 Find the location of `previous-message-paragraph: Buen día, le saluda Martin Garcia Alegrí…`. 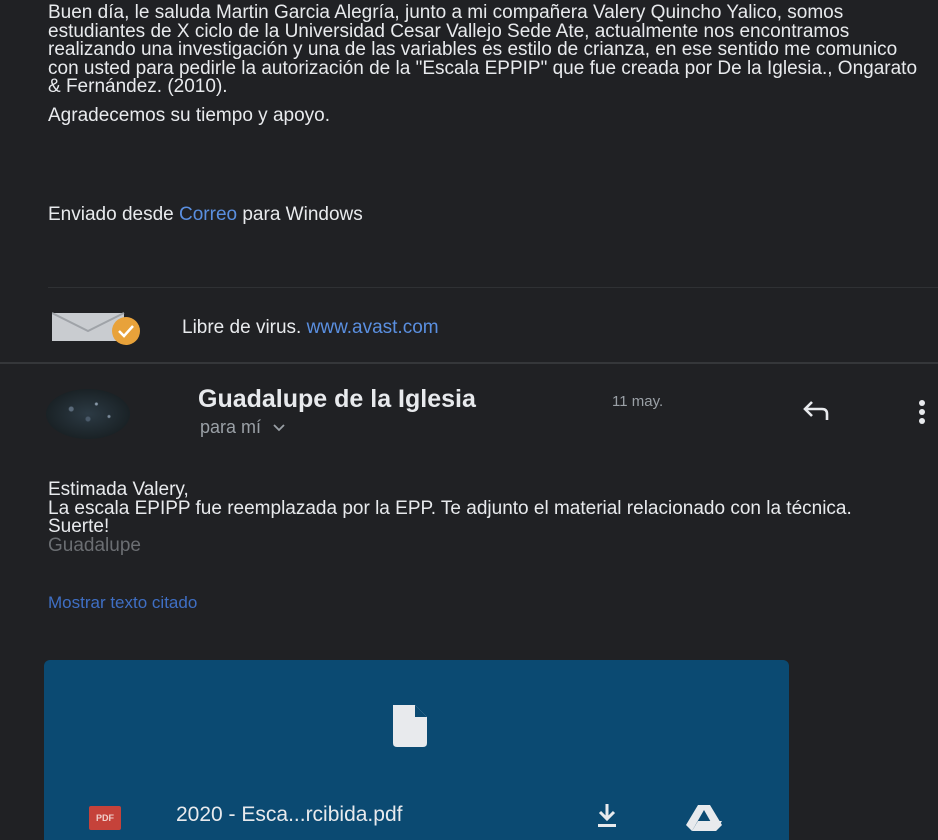

previous-message-paragraph: Buen día, le saluda Martin Garcia Alegrí… is located at coordinates (483, 49).